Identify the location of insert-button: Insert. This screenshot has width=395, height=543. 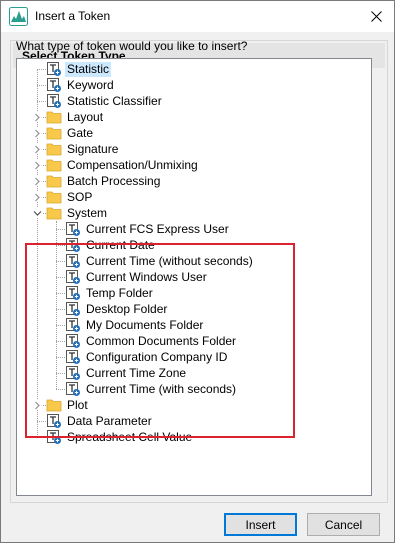
(260, 524).